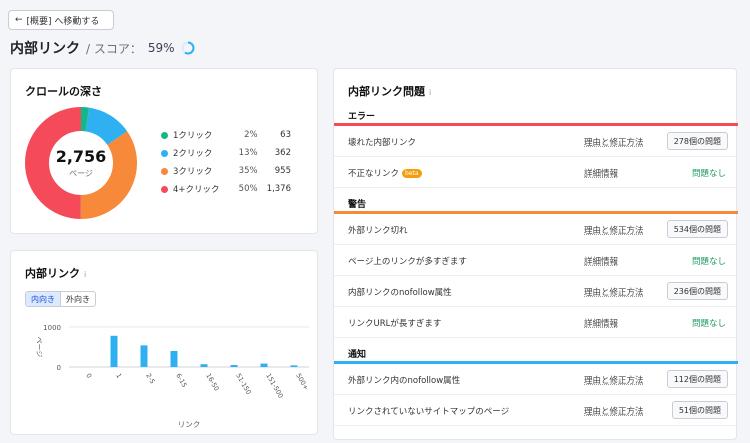 Image resolution: width=750 pixels, height=443 pixels. What do you see at coordinates (536, 173) in the screenshot?
I see `issue-row: 不正なリンク beta 詳細情報 問題なし` at bounding box center [536, 173].